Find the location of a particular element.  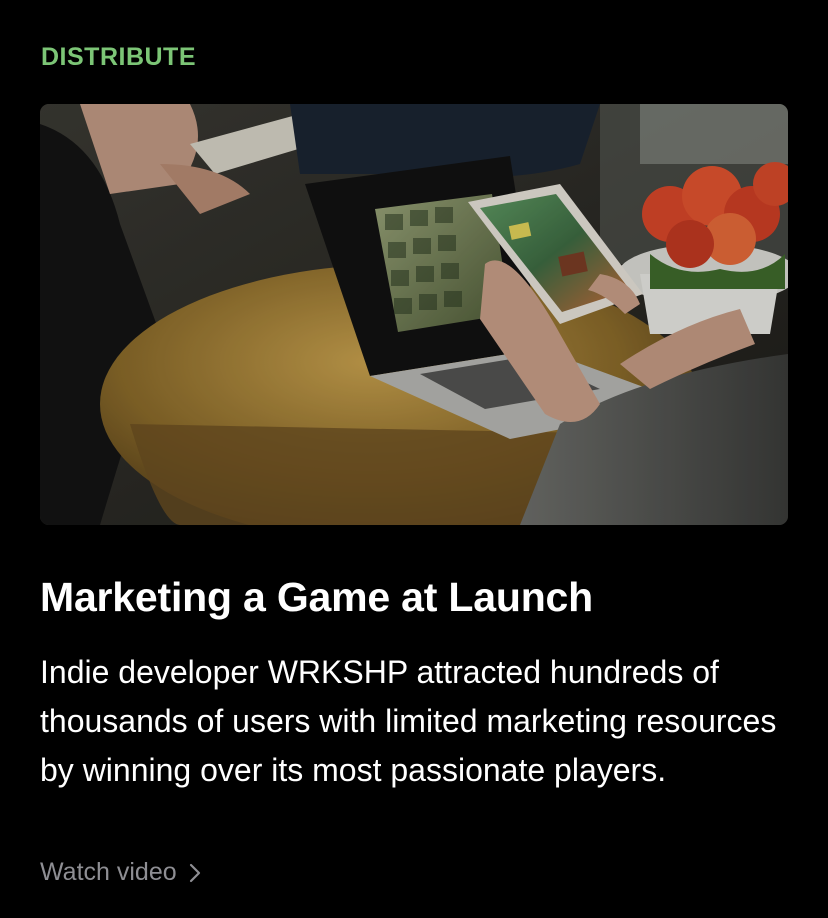

watch-video-label: Watch video is located at coordinates (108, 872).